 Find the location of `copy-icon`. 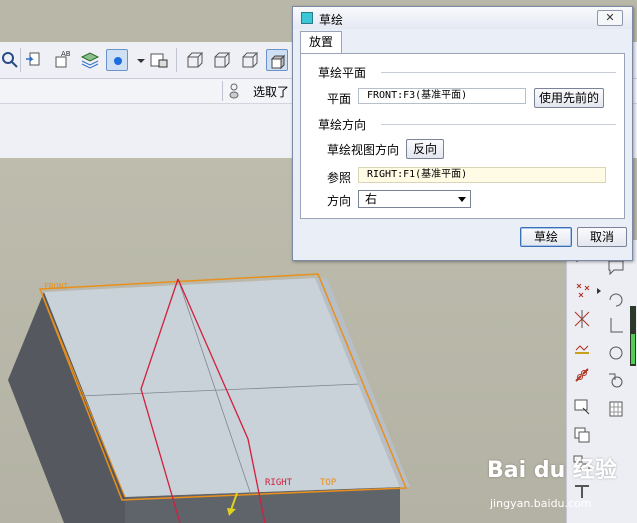

copy-icon is located at coordinates (582, 435).